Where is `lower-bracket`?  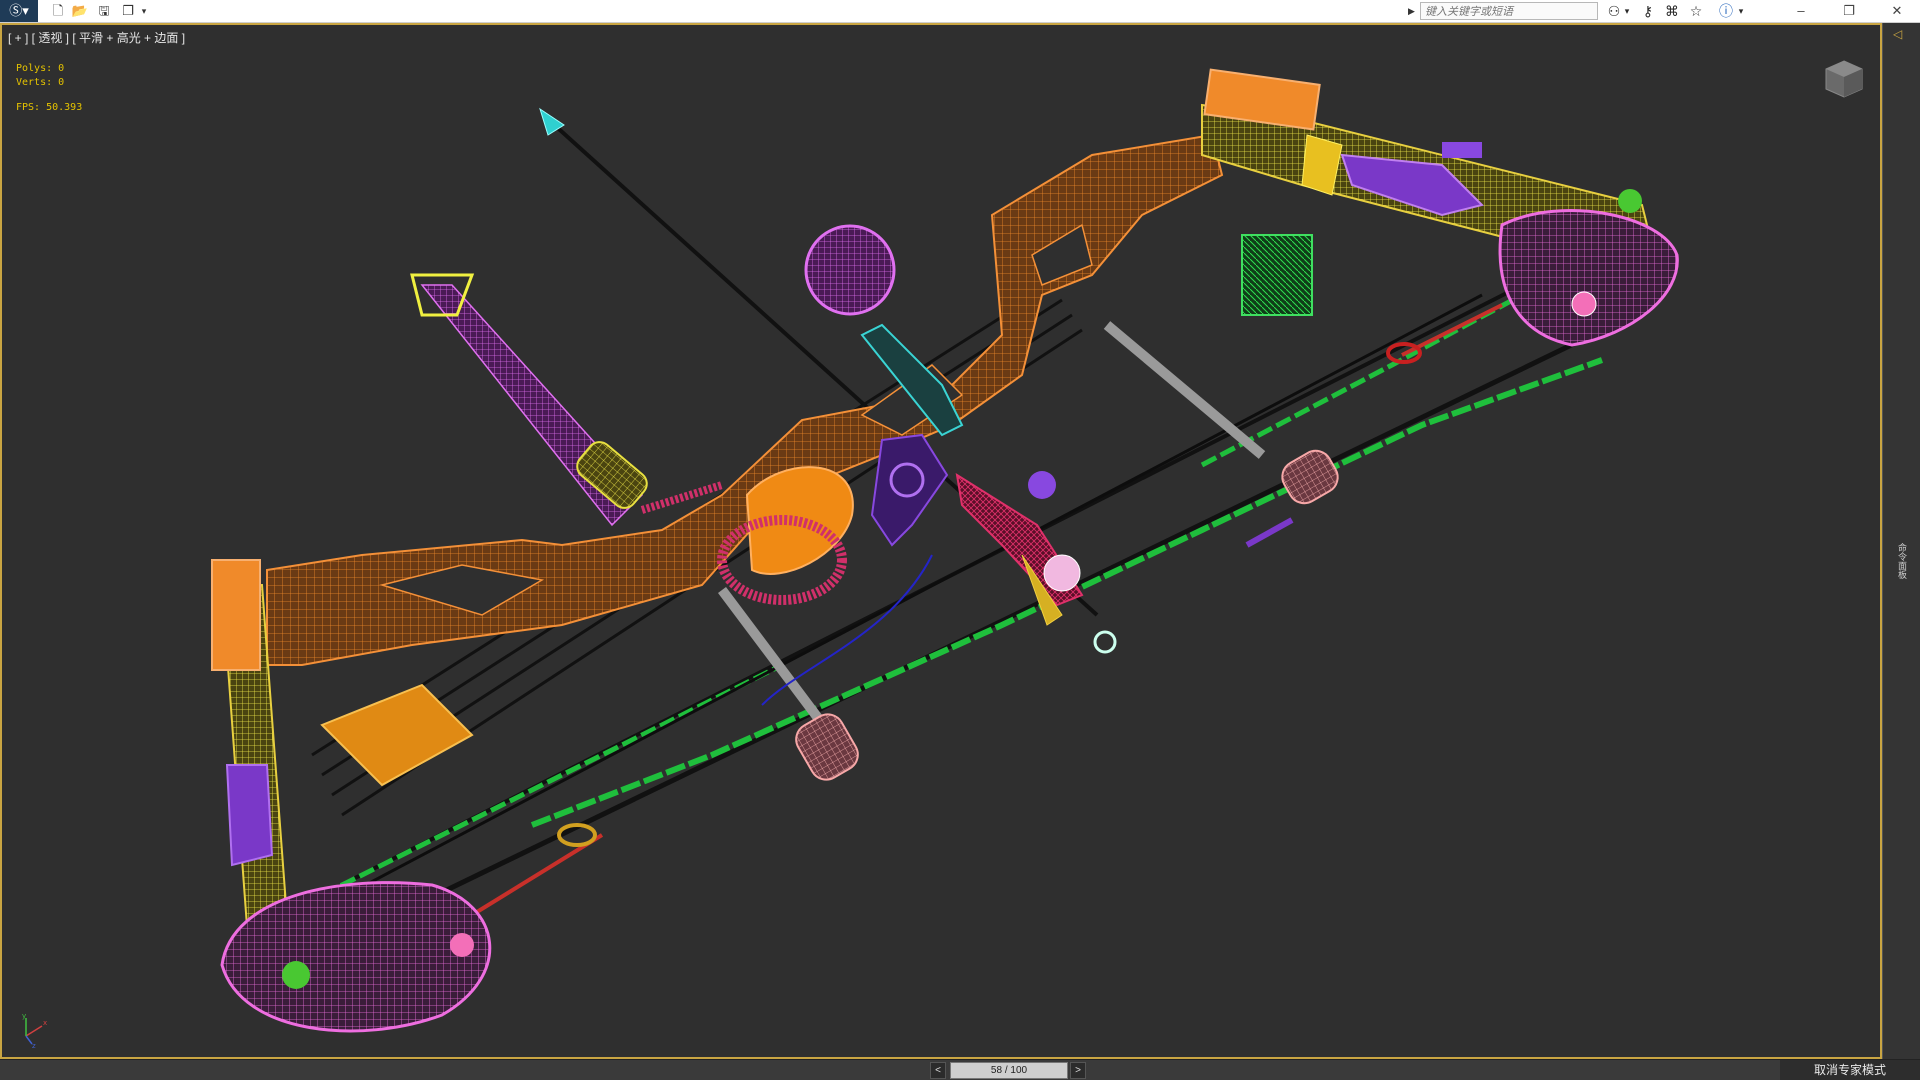 lower-bracket is located at coordinates (249, 815).